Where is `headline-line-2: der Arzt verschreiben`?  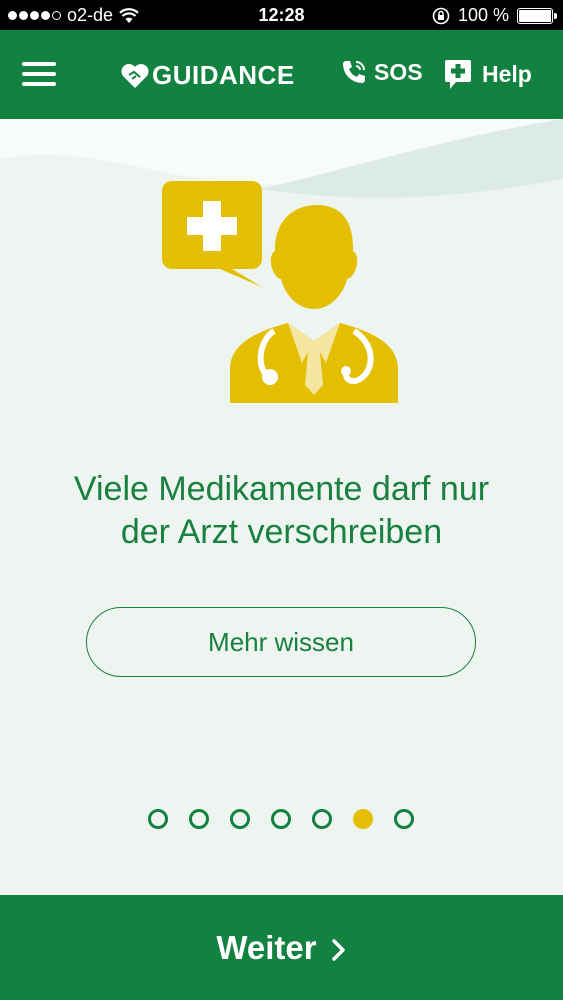 headline-line-2: der Arzt verschreiben is located at coordinates (281, 532).